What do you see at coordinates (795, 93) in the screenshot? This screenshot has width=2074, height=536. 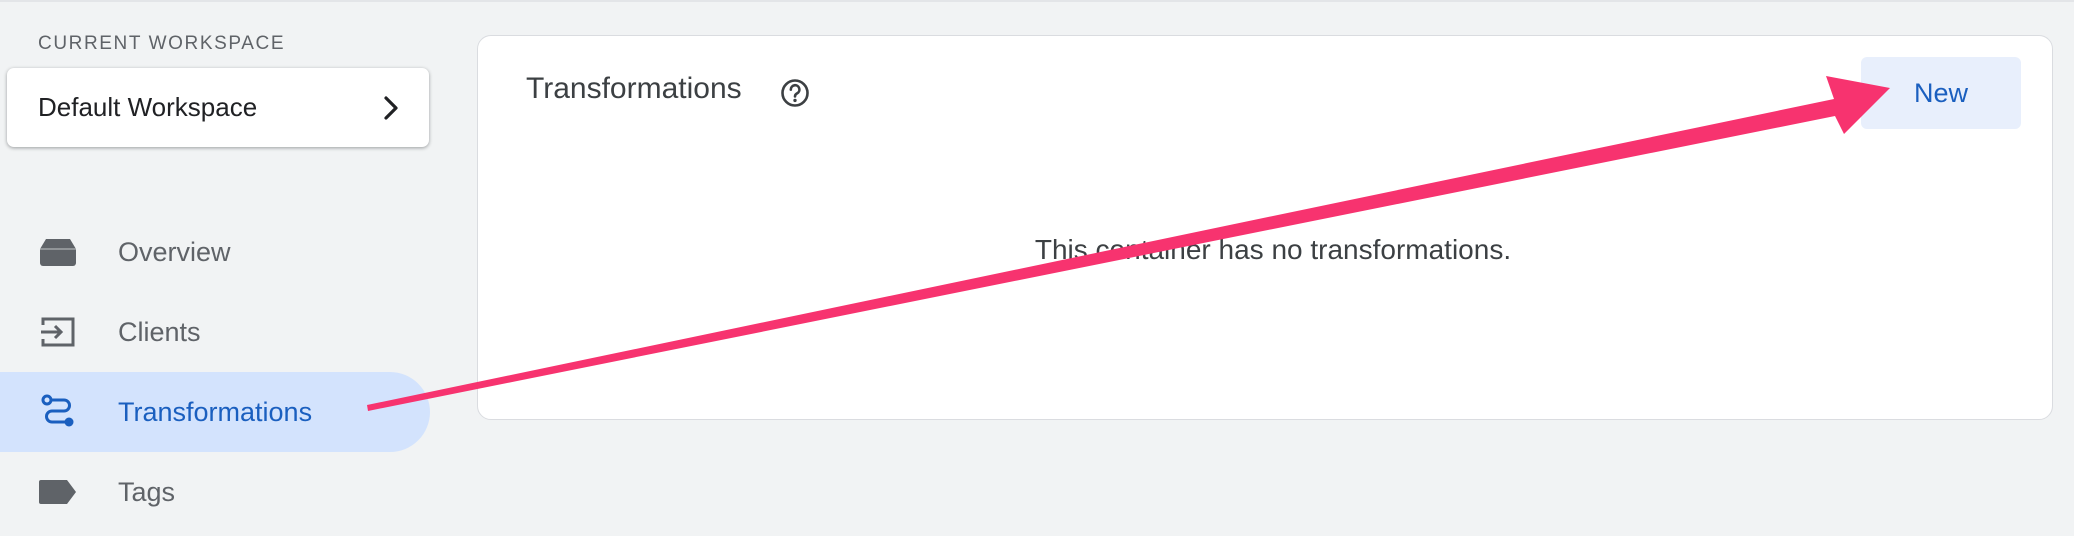 I see `help-icon` at bounding box center [795, 93].